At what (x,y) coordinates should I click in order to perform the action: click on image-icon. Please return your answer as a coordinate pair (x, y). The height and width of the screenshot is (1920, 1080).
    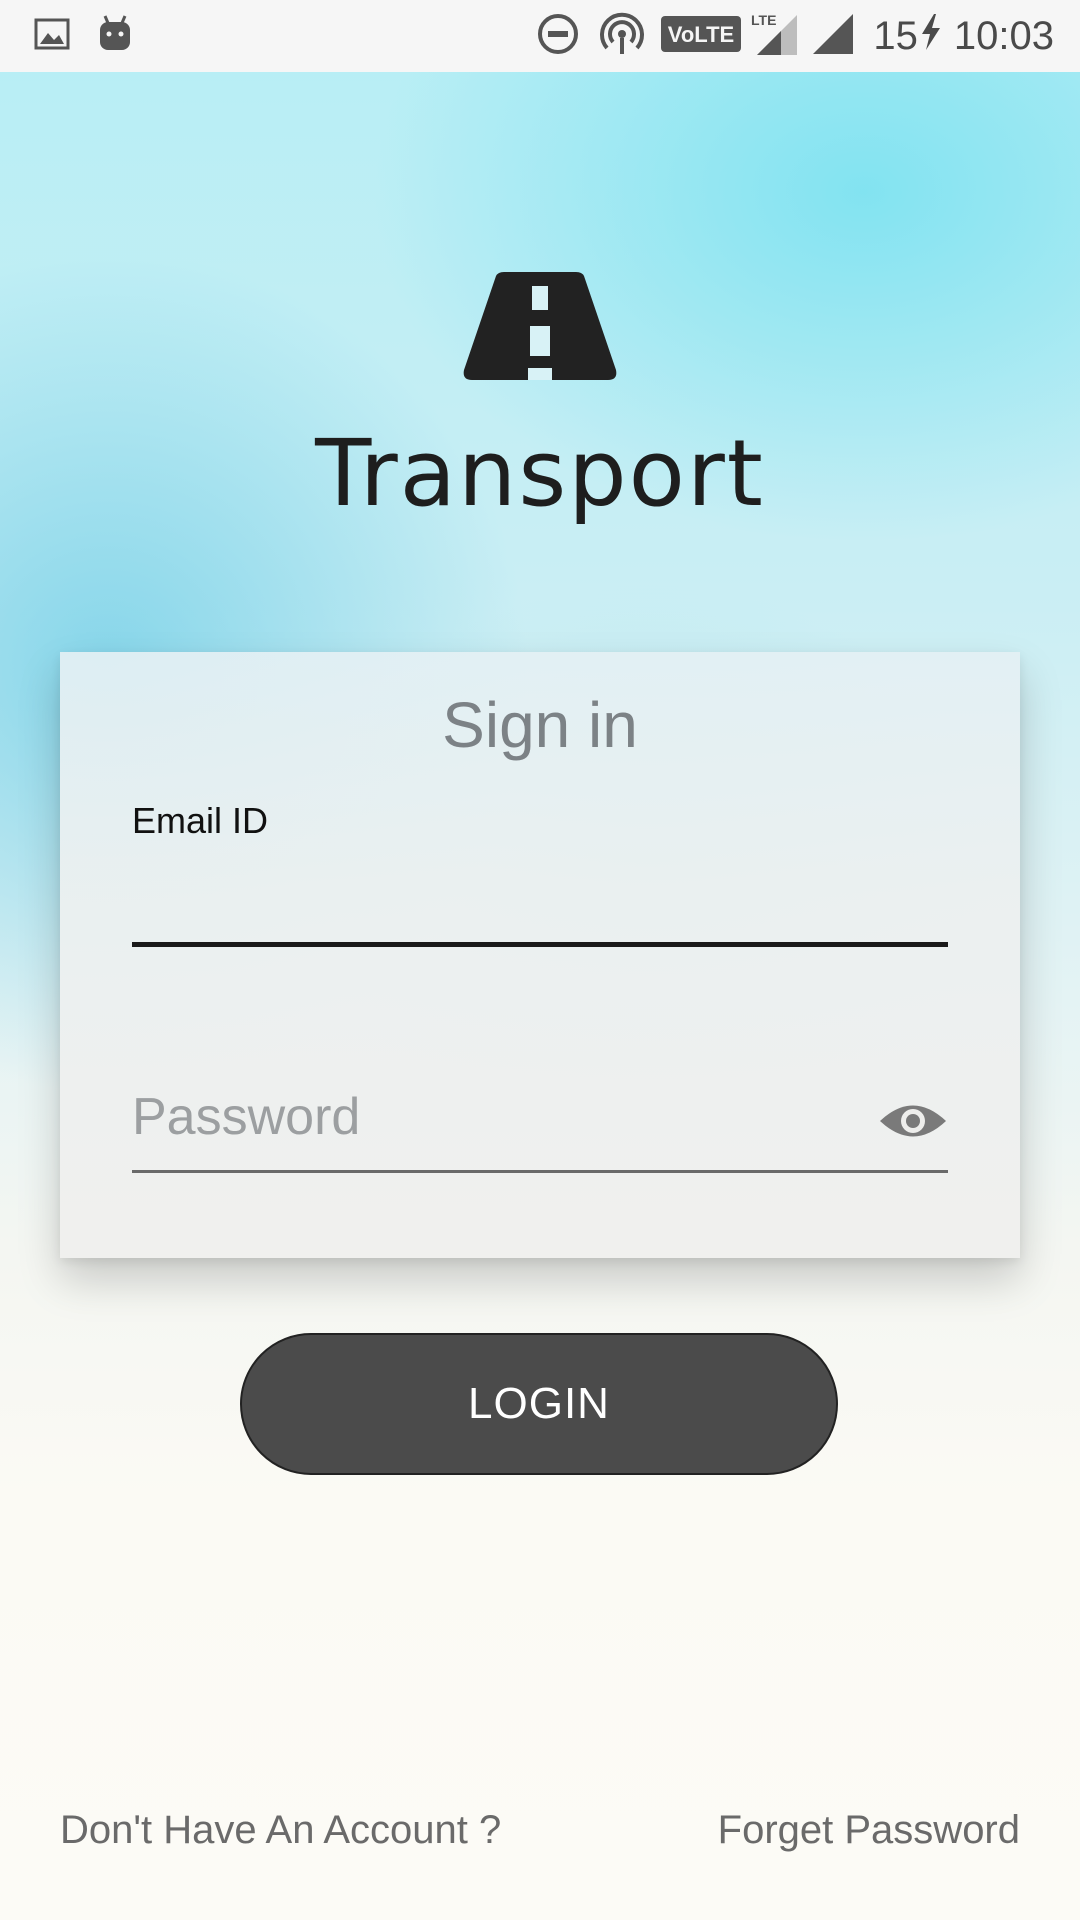
    Looking at the image, I should click on (52, 36).